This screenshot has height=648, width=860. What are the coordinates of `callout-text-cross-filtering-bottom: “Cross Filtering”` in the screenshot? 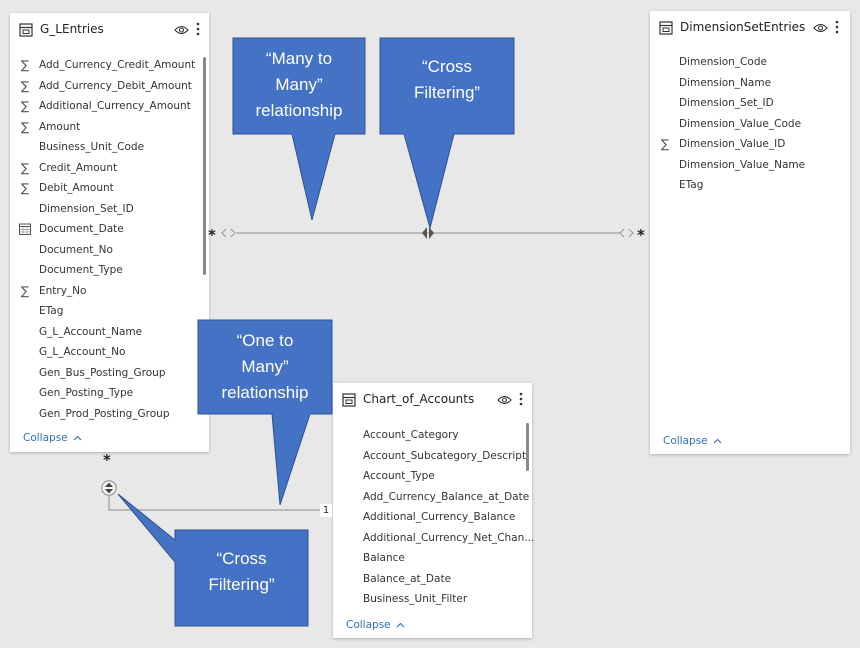 It's located at (241, 572).